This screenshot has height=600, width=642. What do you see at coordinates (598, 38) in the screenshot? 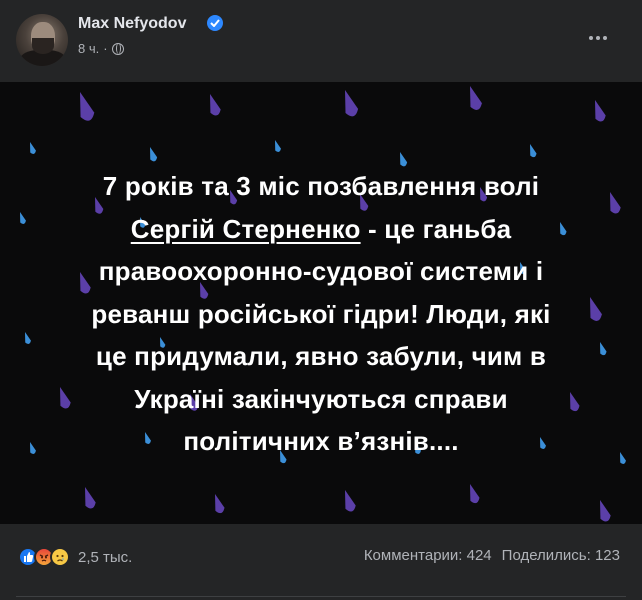
I see `more-options-button` at bounding box center [598, 38].